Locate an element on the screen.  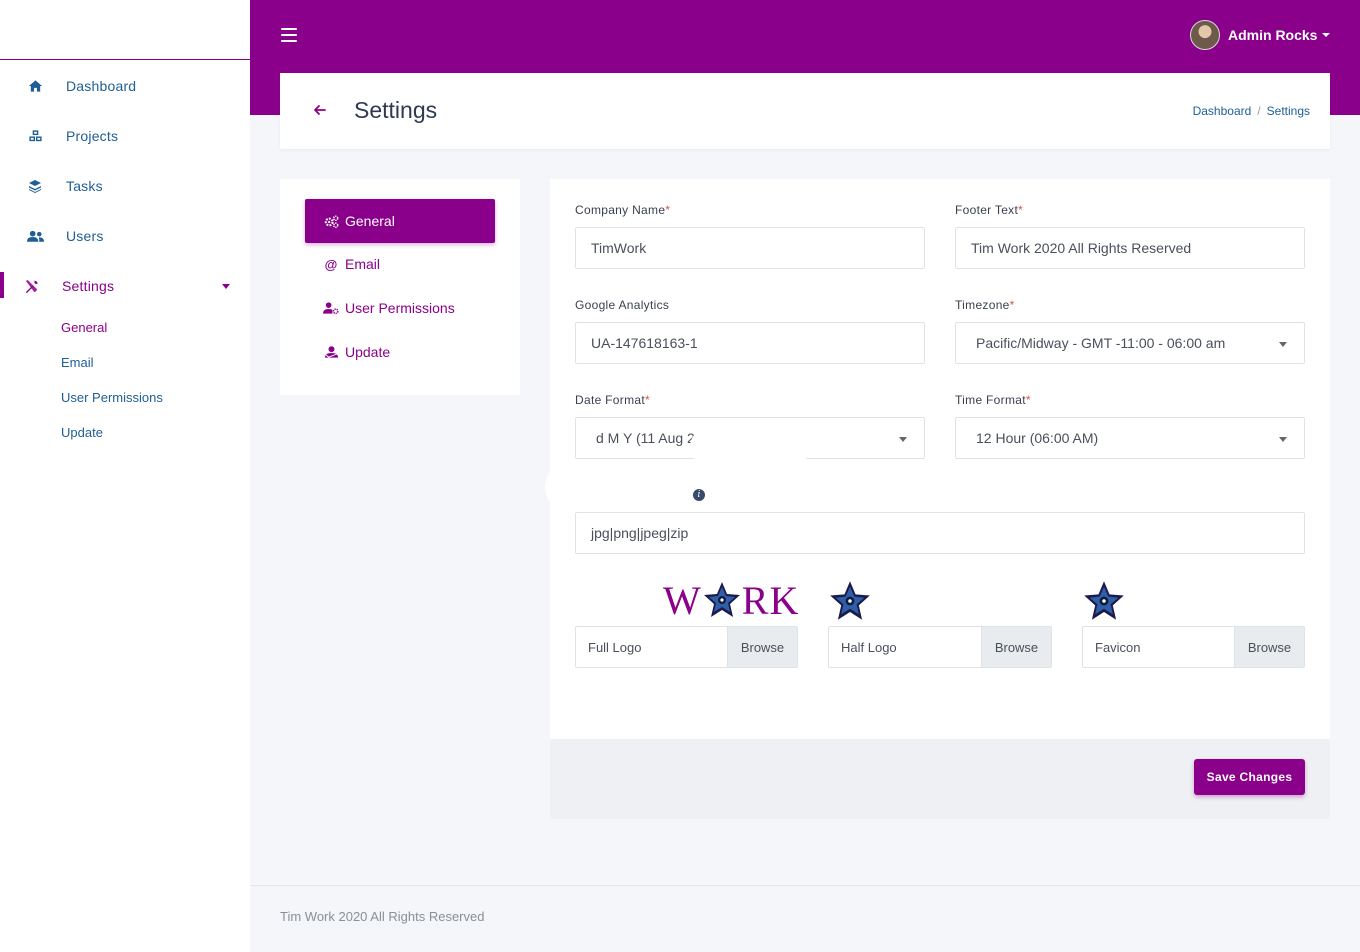
breadcrumb-dashboard: Dashboard is located at coordinates (1222, 111).